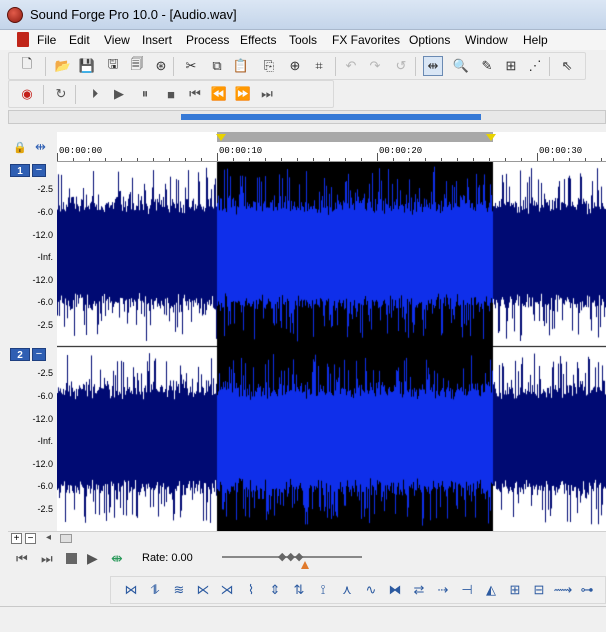  Describe the element at coordinates (27, 66) in the screenshot. I see `new-file-icon: 🗋` at that location.